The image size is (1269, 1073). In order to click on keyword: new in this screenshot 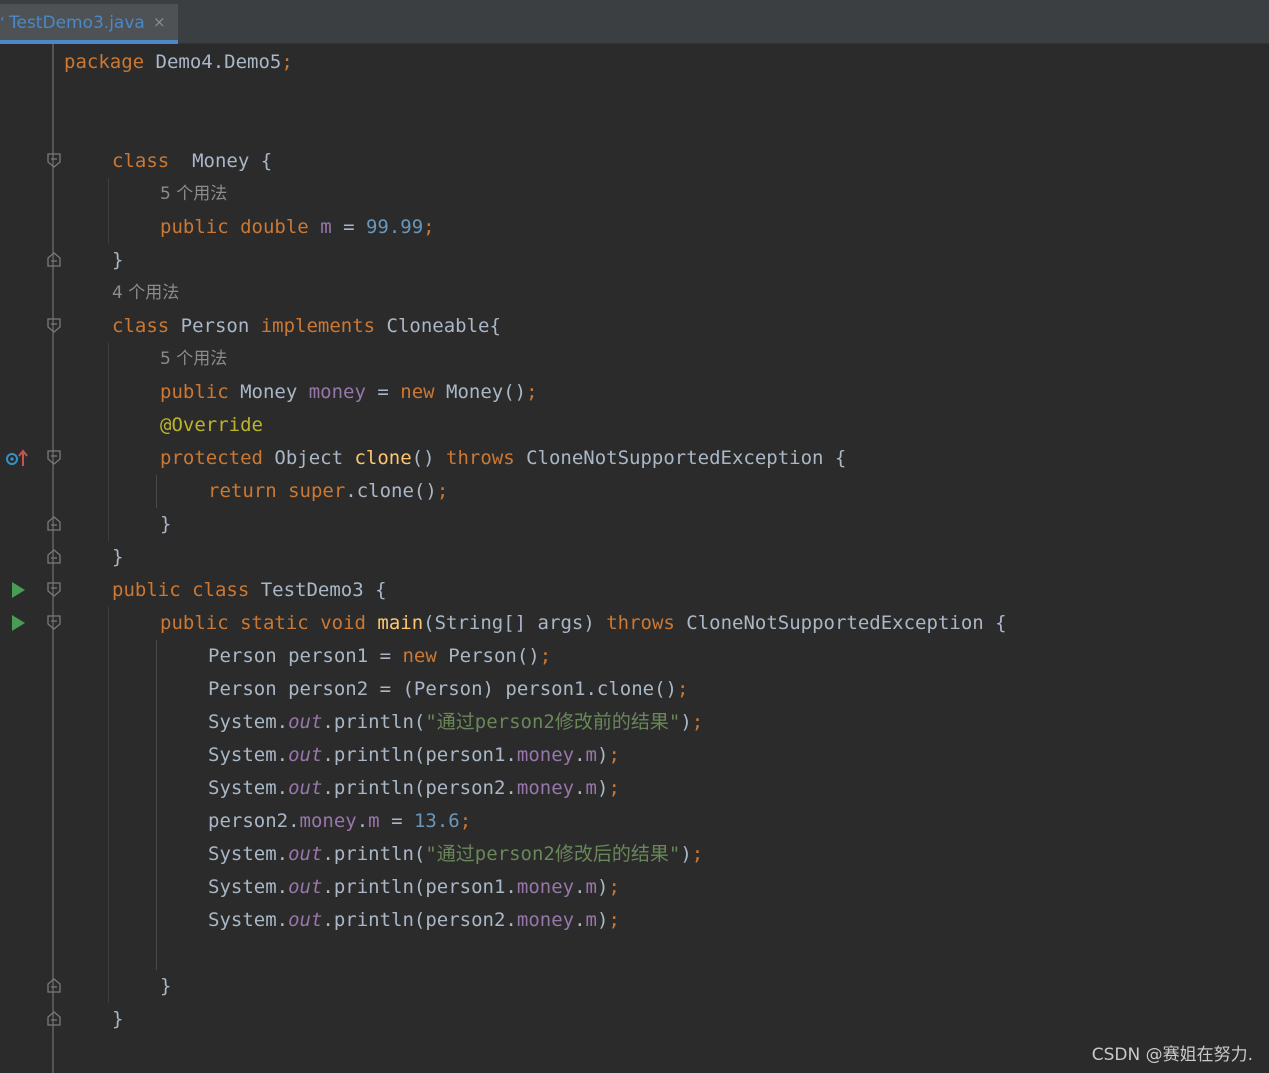, I will do `click(417, 392)`.